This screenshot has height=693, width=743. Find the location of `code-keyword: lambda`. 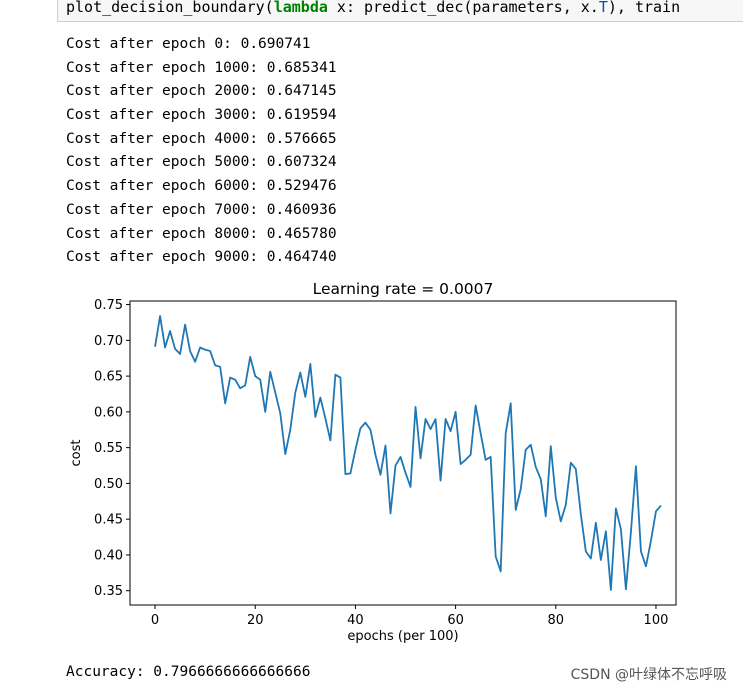

code-keyword: lambda is located at coordinates (300, 8).